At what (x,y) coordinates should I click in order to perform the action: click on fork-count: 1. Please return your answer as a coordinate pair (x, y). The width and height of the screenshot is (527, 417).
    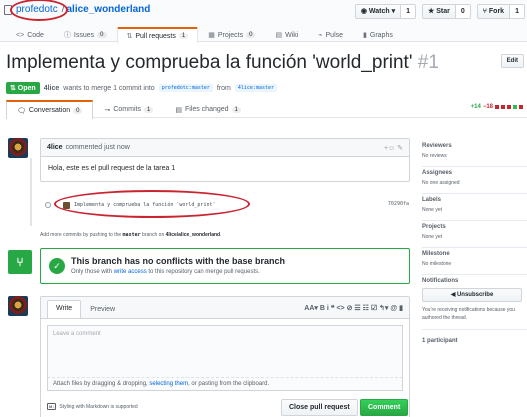
    Looking at the image, I should click on (517, 11).